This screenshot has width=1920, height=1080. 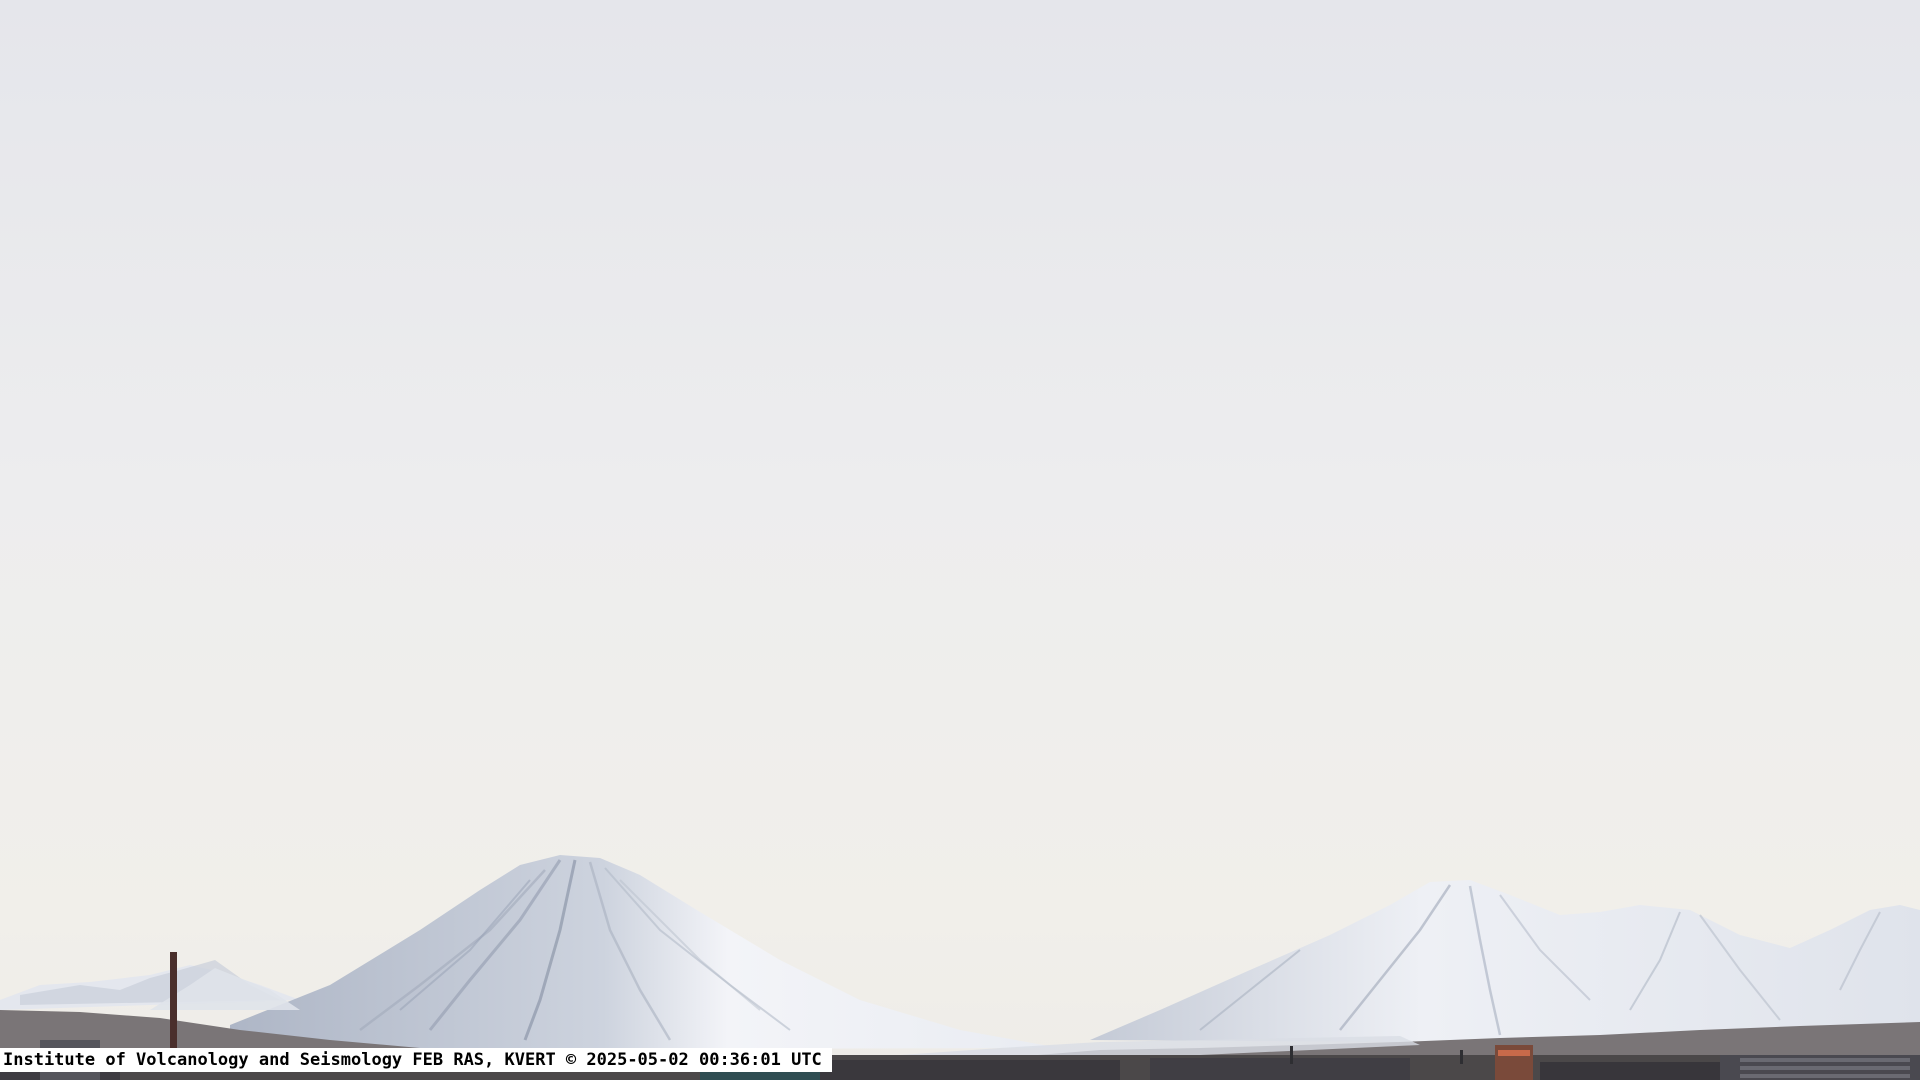 I want to click on smokestack, so click(x=173, y=1002).